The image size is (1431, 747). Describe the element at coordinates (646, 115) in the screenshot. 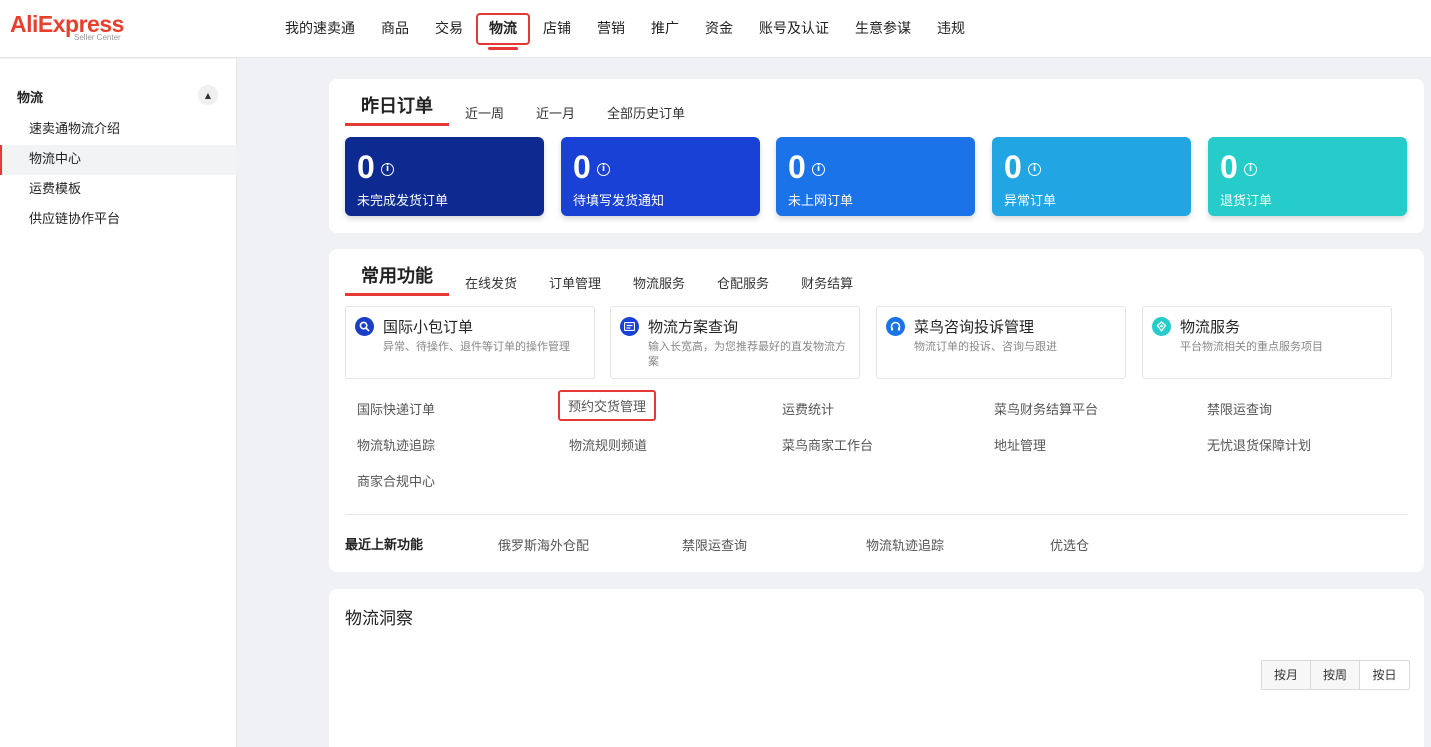

I see `tab-all-history: 全部历史订单` at that location.